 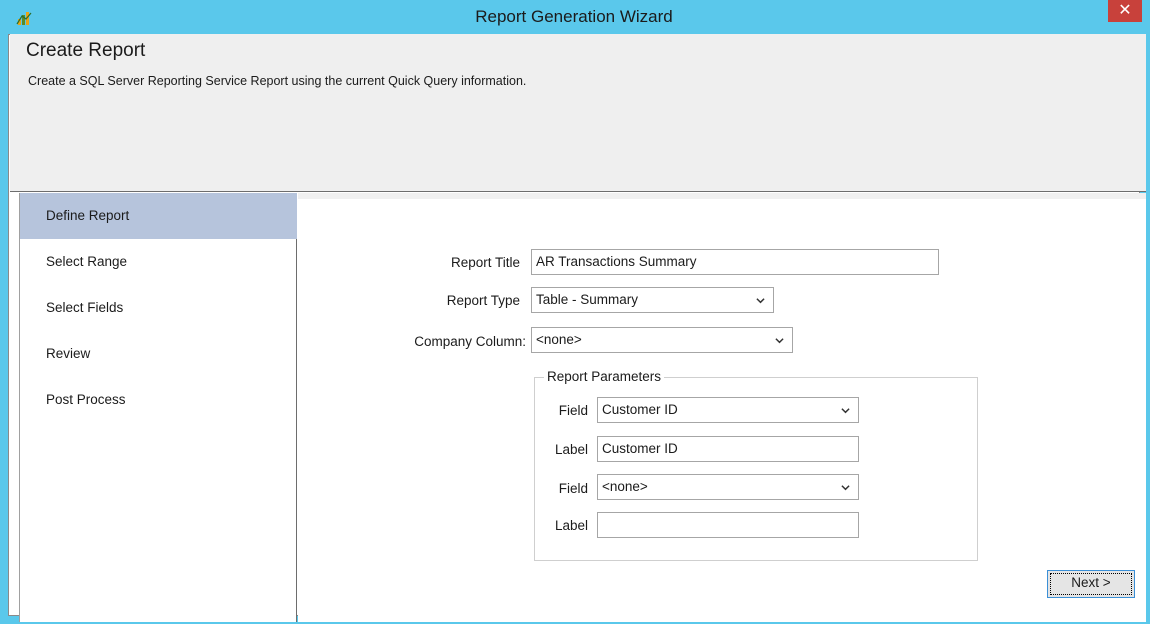 I want to click on title-bar: Report Generation Wizard ✕, so click(x=574, y=17).